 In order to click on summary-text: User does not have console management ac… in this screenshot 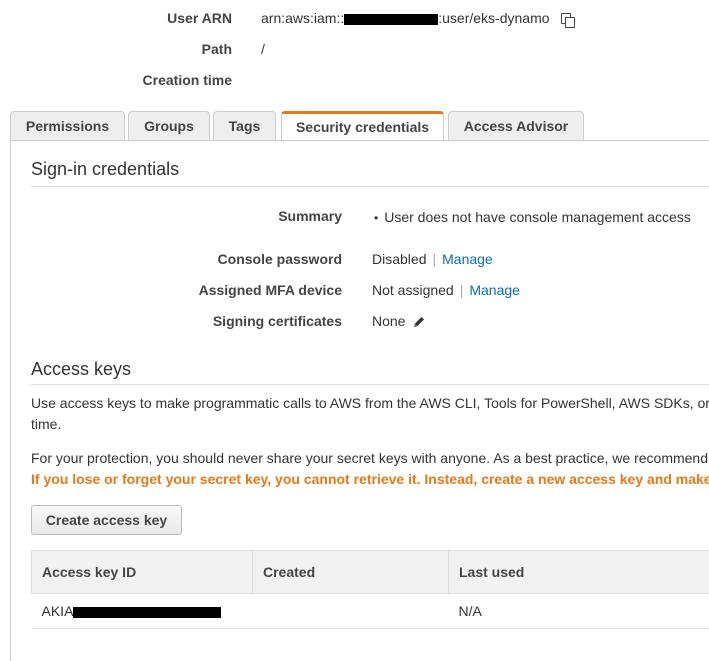, I will do `click(537, 217)`.